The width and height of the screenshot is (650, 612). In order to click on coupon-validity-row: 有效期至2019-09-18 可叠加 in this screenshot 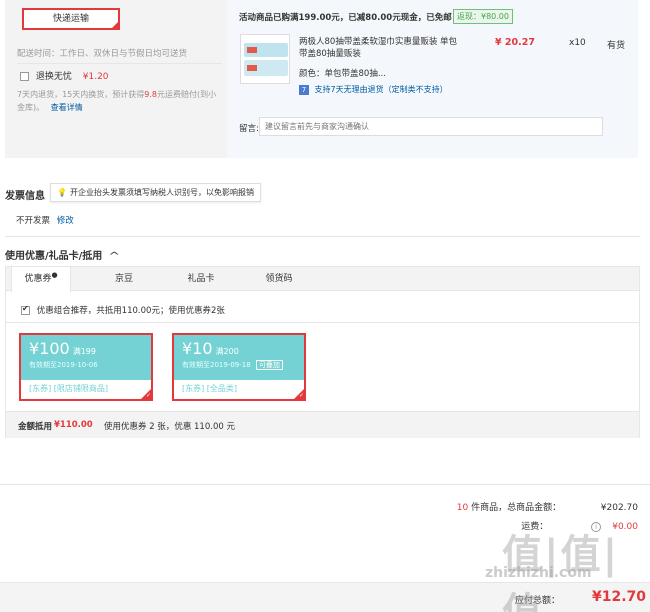, I will do `click(239, 365)`.